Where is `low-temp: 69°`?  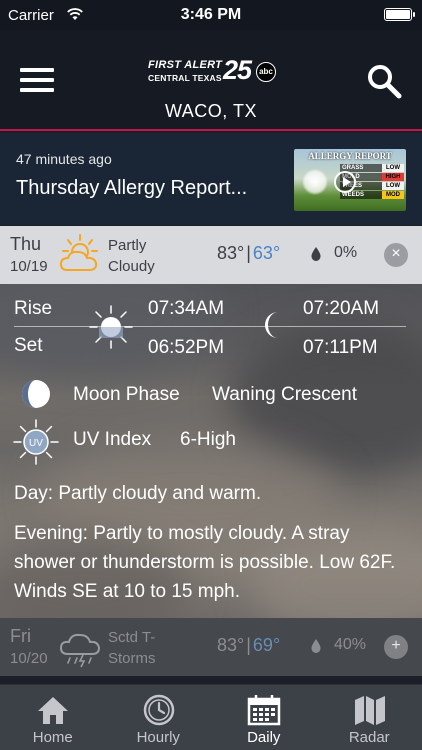
low-temp: 69° is located at coordinates (266, 645).